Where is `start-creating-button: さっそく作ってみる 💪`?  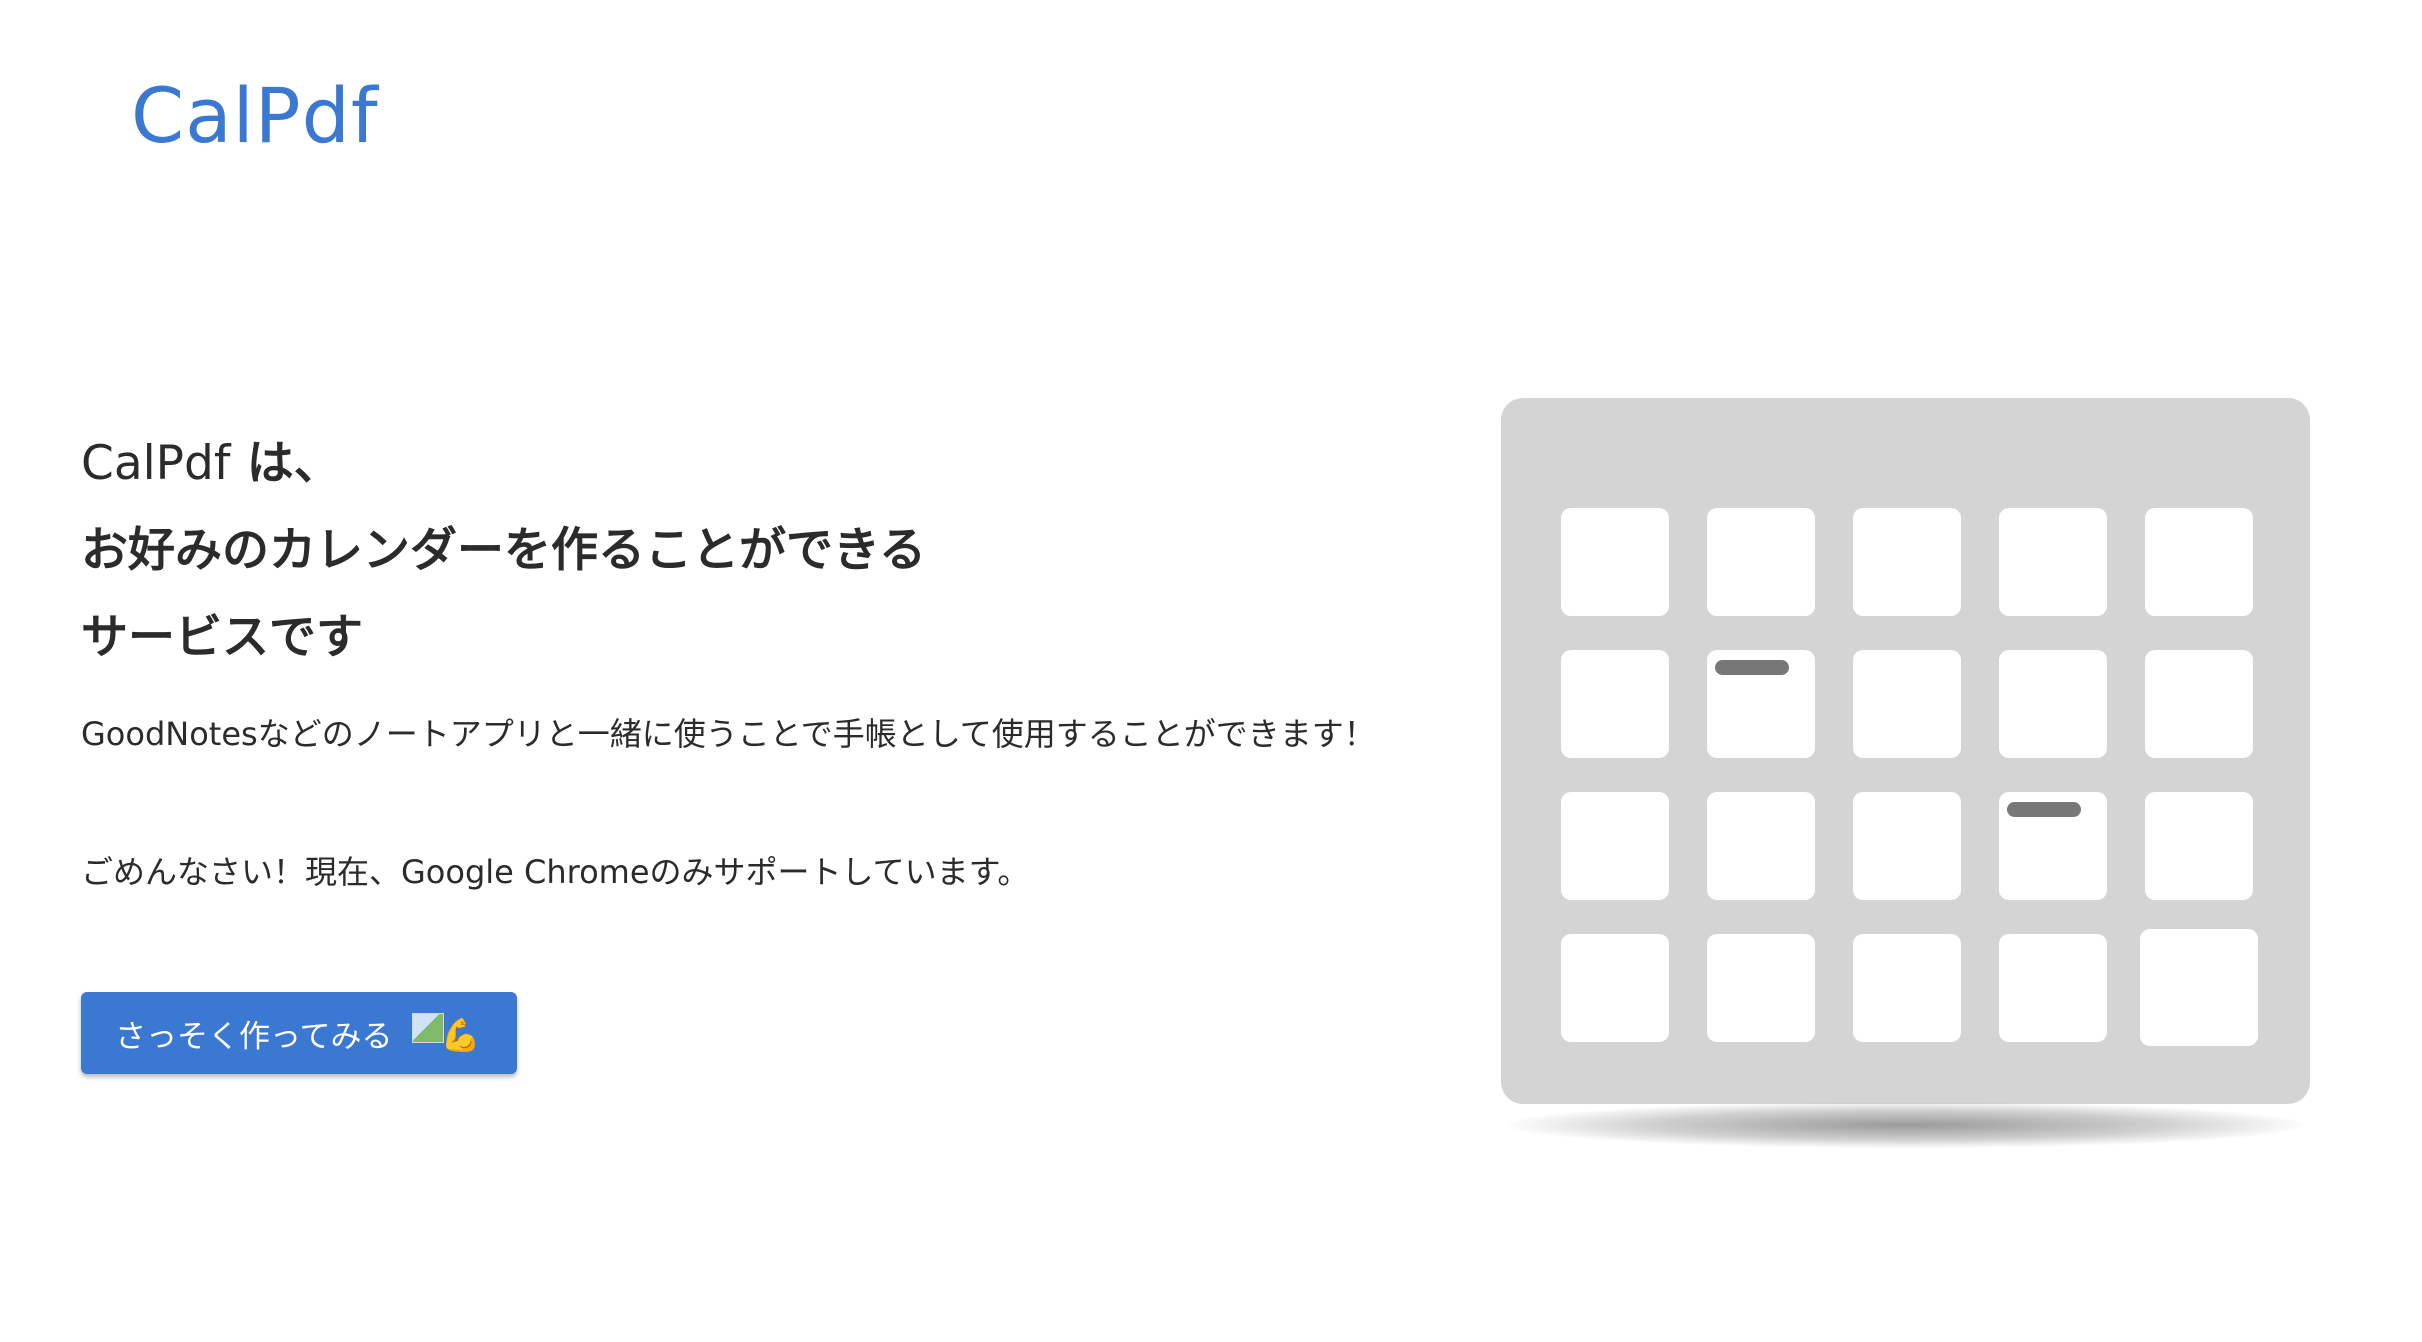
start-creating-button: さっそく作ってみる 💪 is located at coordinates (299, 1033).